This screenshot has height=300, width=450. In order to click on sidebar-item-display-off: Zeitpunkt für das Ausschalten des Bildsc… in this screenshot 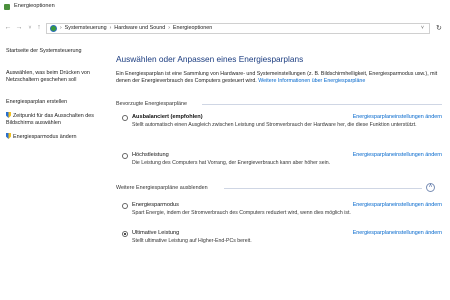, I will do `click(56, 119)`.